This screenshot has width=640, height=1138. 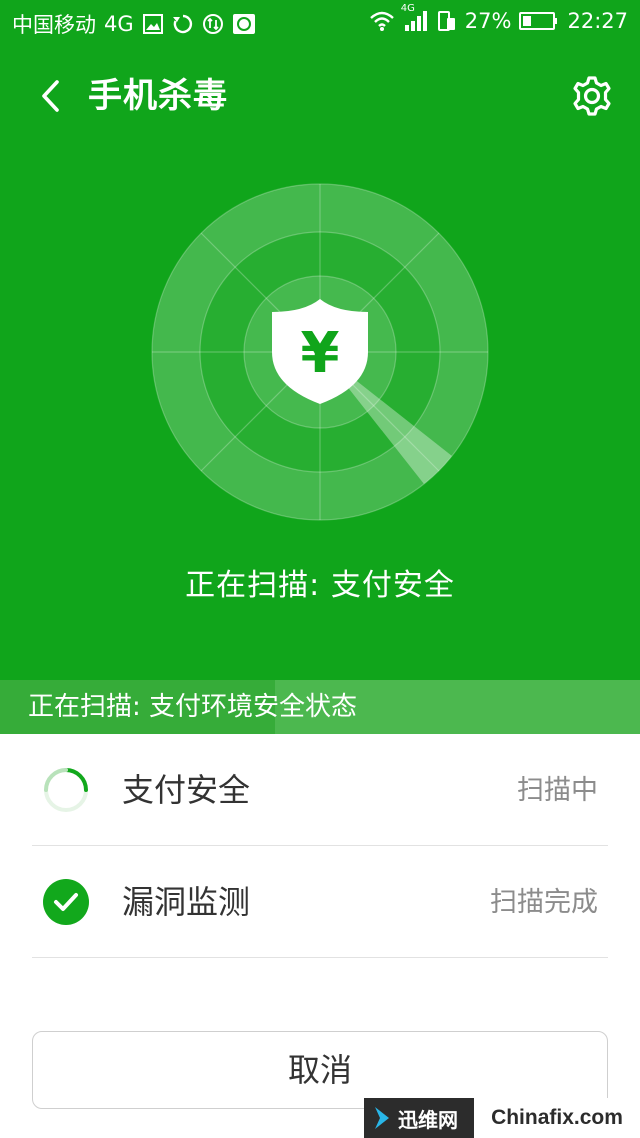 I want to click on wifi-icon, so click(x=382, y=21).